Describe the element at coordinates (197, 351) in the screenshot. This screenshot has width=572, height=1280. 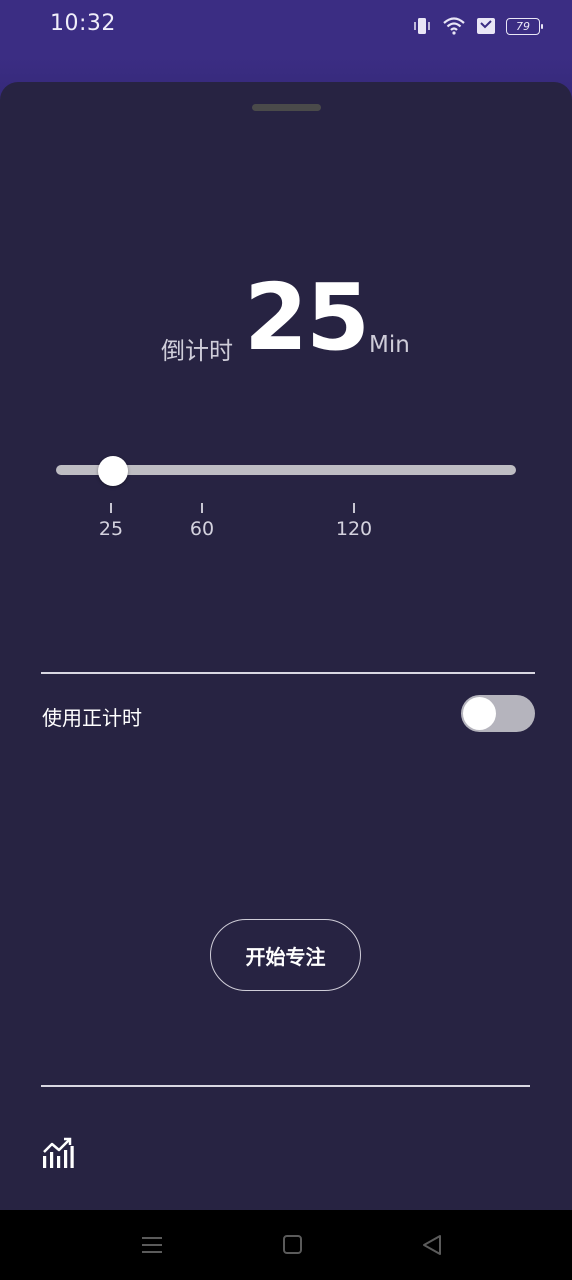
I see `countdown-label: 倒计时` at that location.